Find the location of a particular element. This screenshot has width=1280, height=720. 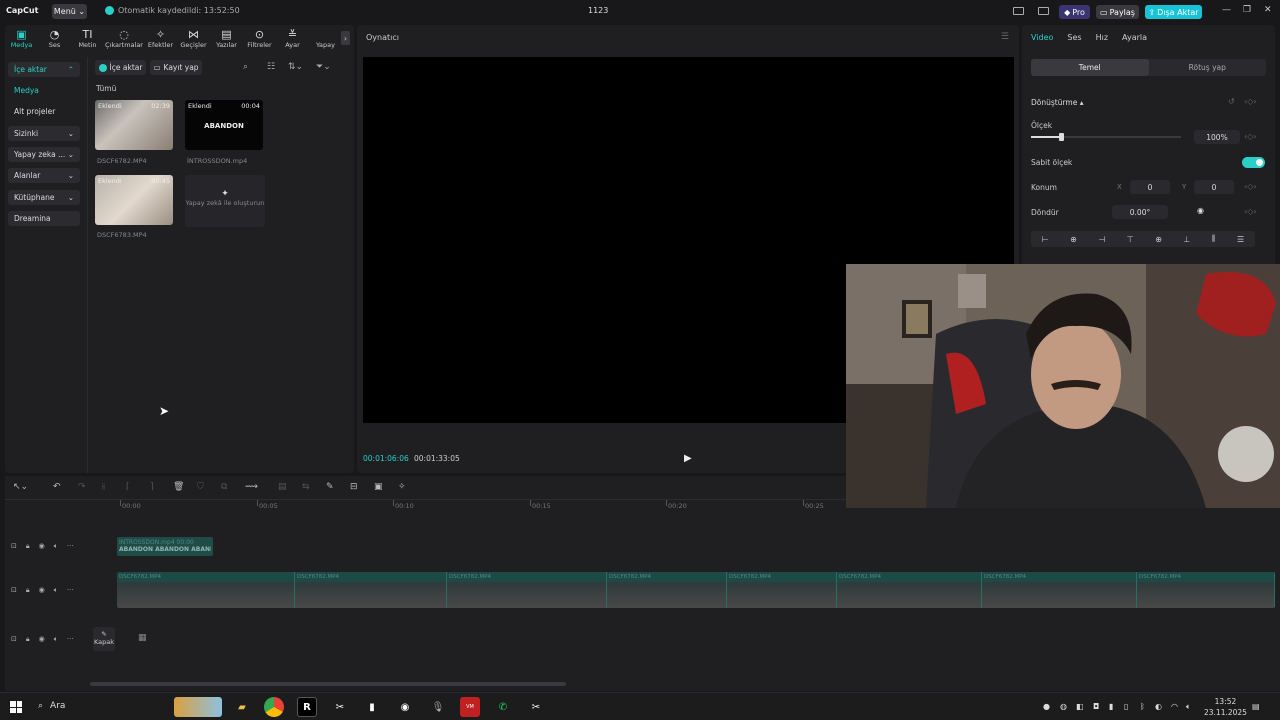

tab-text: TI Metin is located at coordinates (87, 40).